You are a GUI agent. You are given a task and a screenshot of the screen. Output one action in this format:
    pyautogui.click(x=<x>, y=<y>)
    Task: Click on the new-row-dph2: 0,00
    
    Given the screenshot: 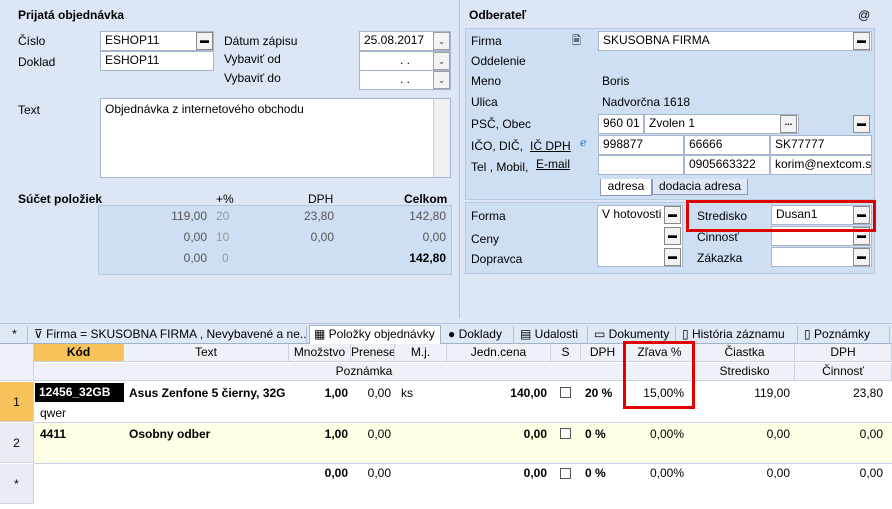 What is the action you would take?
    pyautogui.click(x=839, y=473)
    